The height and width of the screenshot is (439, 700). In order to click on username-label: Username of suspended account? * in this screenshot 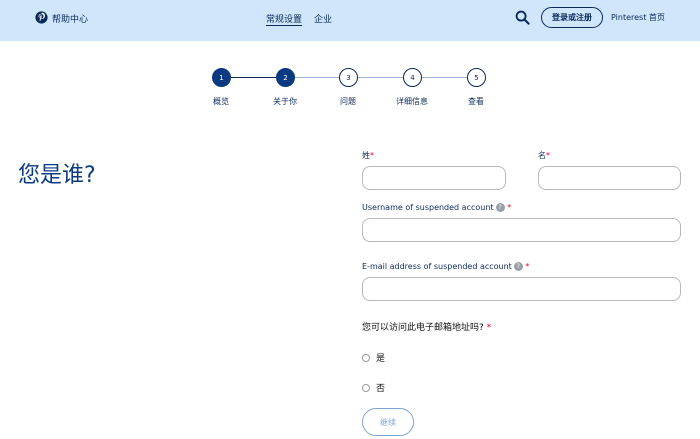, I will do `click(436, 207)`.